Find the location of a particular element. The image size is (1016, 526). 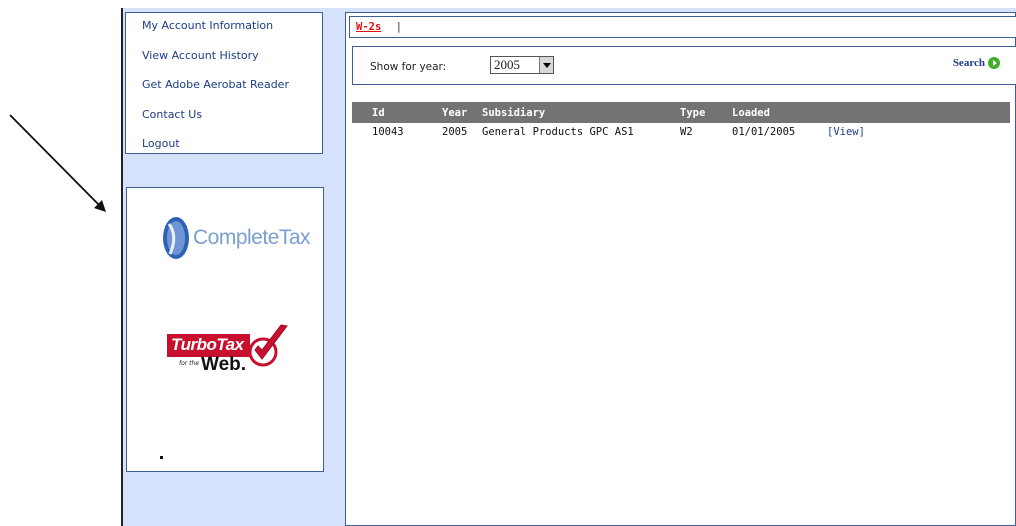

search-button: Search is located at coordinates (976, 63).